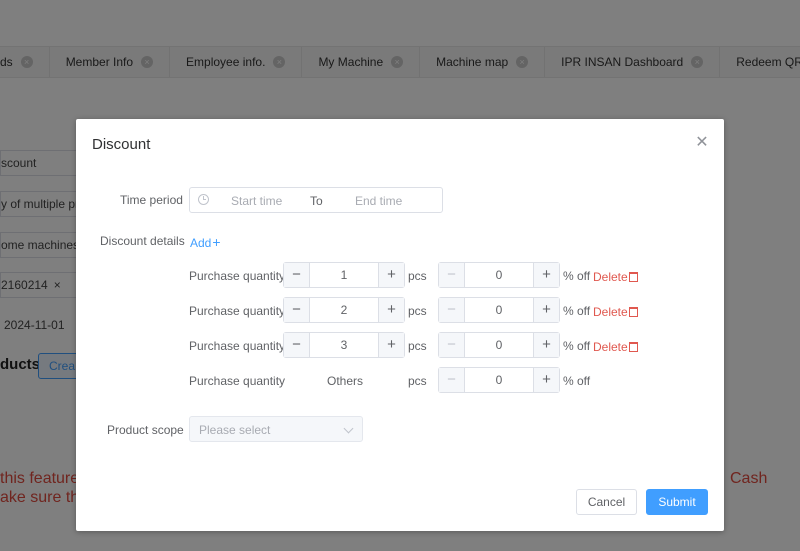 The image size is (800, 551). I want to click on close-icon: ✕, so click(702, 143).